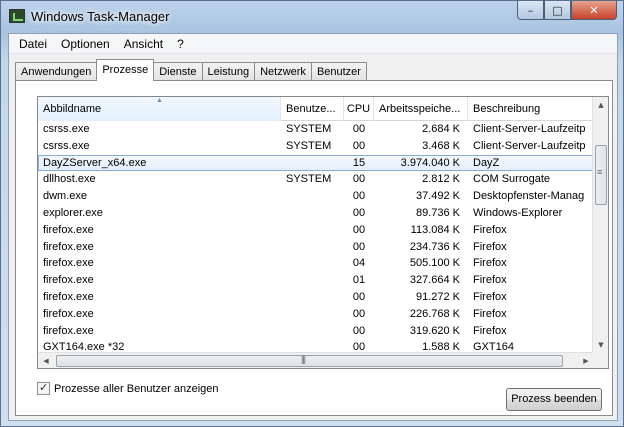 Image resolution: width=624 pixels, height=427 pixels. Describe the element at coordinates (159, 100) in the screenshot. I see `sort-ascending-icon: ▲` at that location.